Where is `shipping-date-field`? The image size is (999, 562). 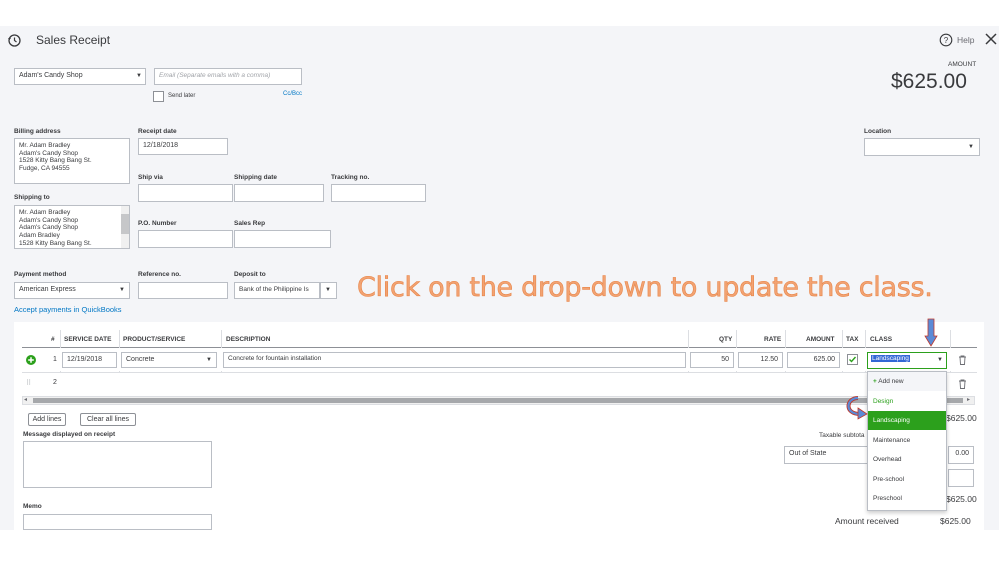
shipping-date-field is located at coordinates (279, 193).